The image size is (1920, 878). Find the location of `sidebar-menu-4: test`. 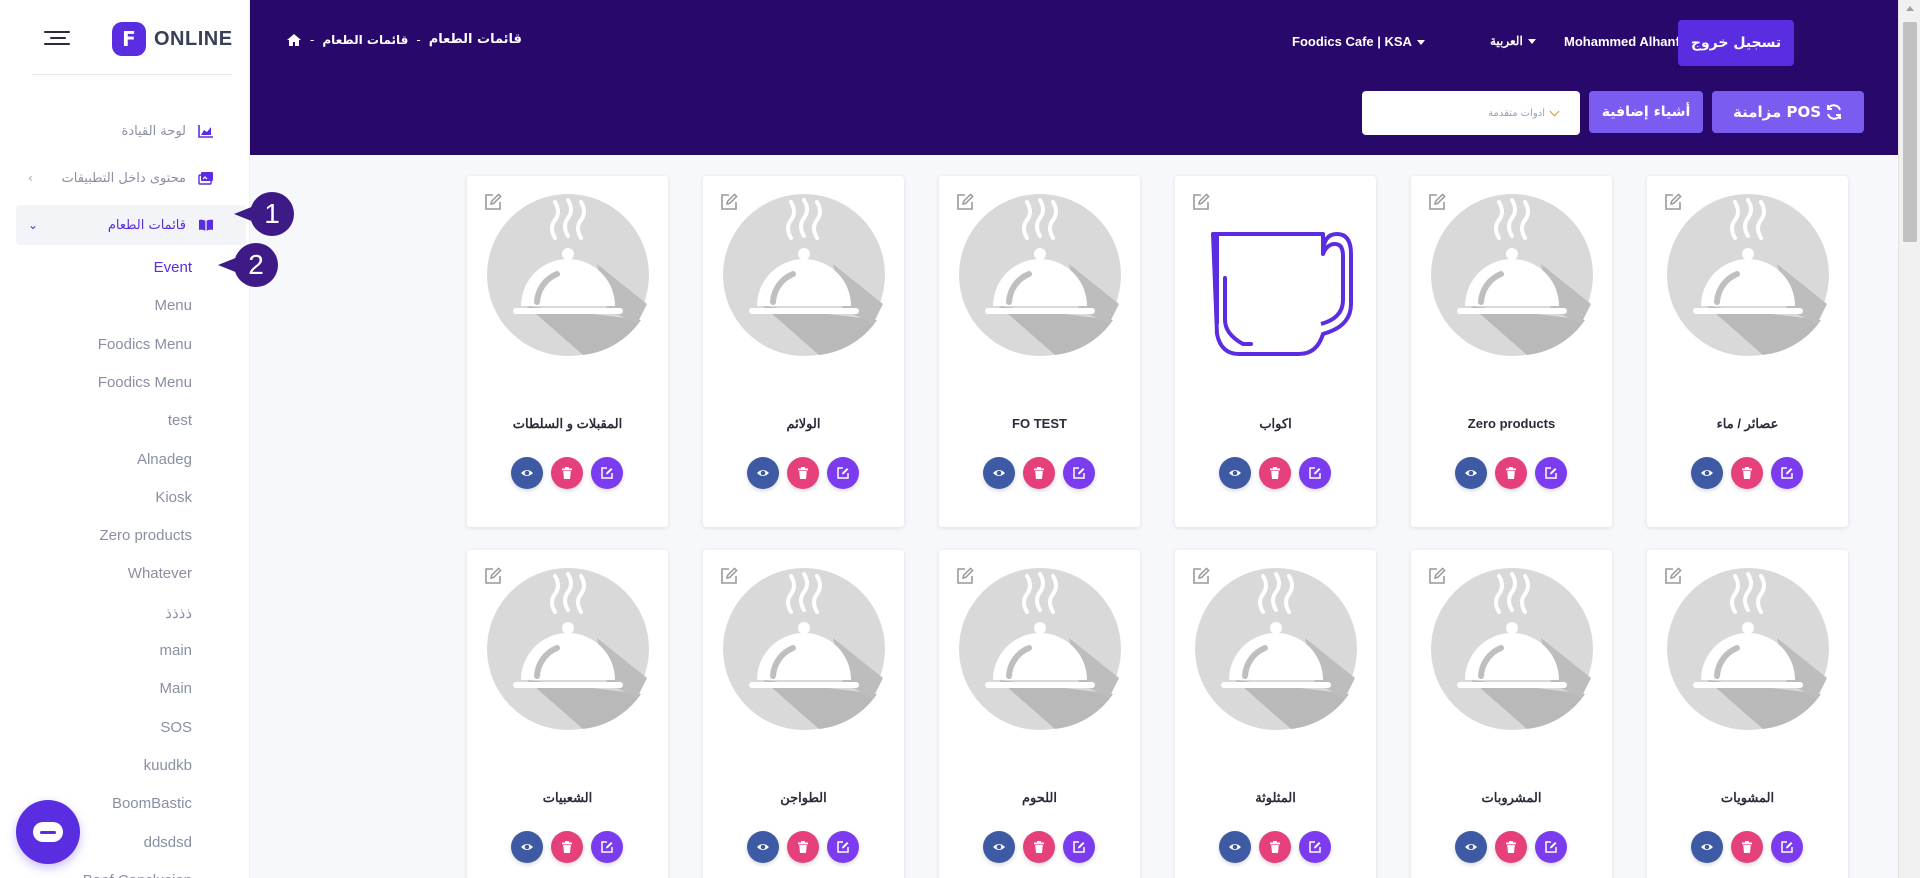

sidebar-menu-4: test is located at coordinates (180, 420).